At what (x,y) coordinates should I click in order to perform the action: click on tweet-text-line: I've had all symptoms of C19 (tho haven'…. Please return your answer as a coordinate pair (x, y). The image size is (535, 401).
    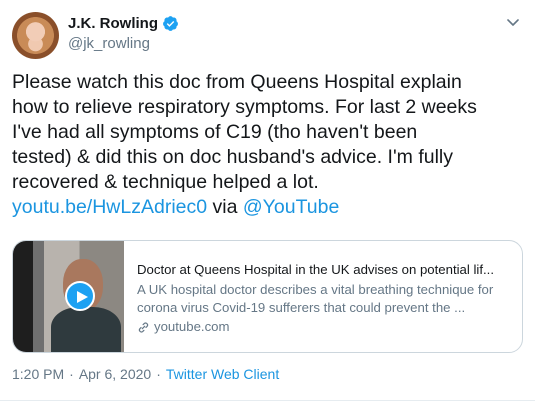
    Looking at the image, I should click on (215, 132).